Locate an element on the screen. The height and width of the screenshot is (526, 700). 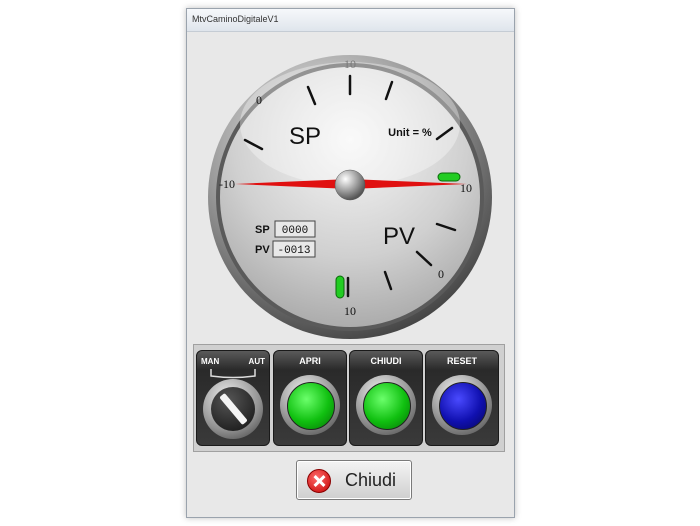
knob-pointer-icon is located at coordinates (233, 409).